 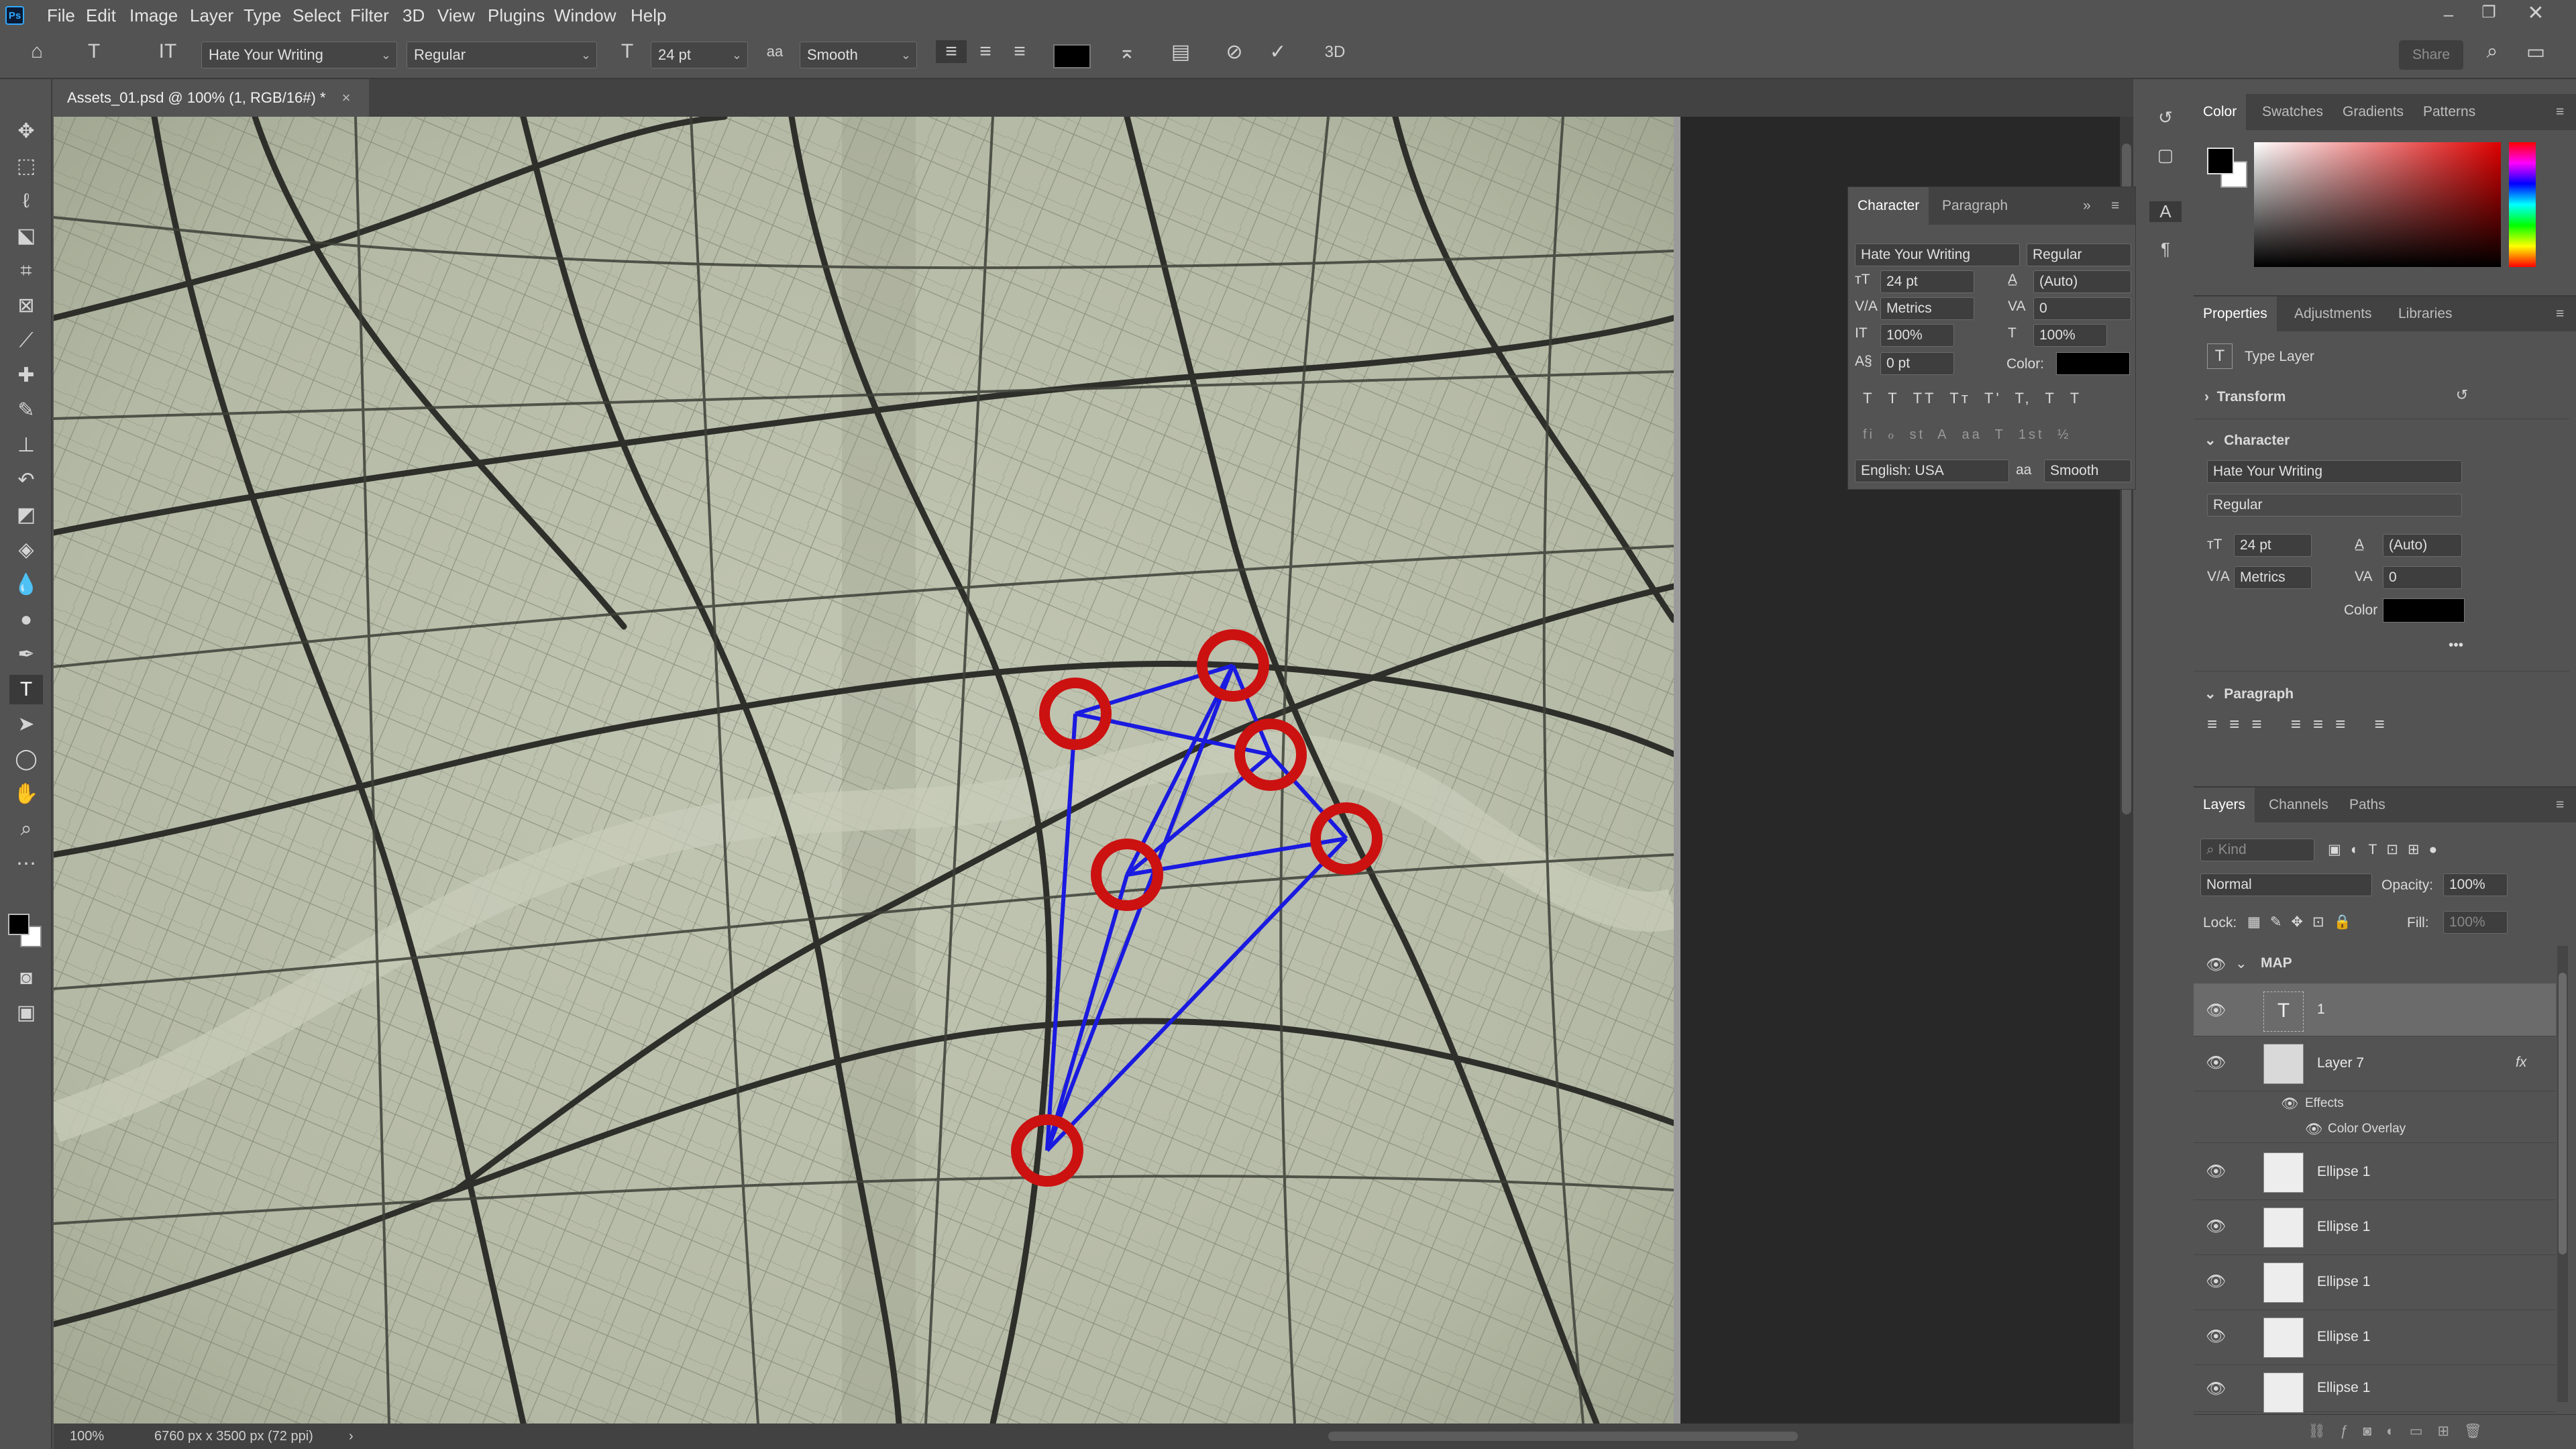 What do you see at coordinates (1563, 1436) in the screenshot?
I see `horizontal-scrollbar-thumb` at bounding box center [1563, 1436].